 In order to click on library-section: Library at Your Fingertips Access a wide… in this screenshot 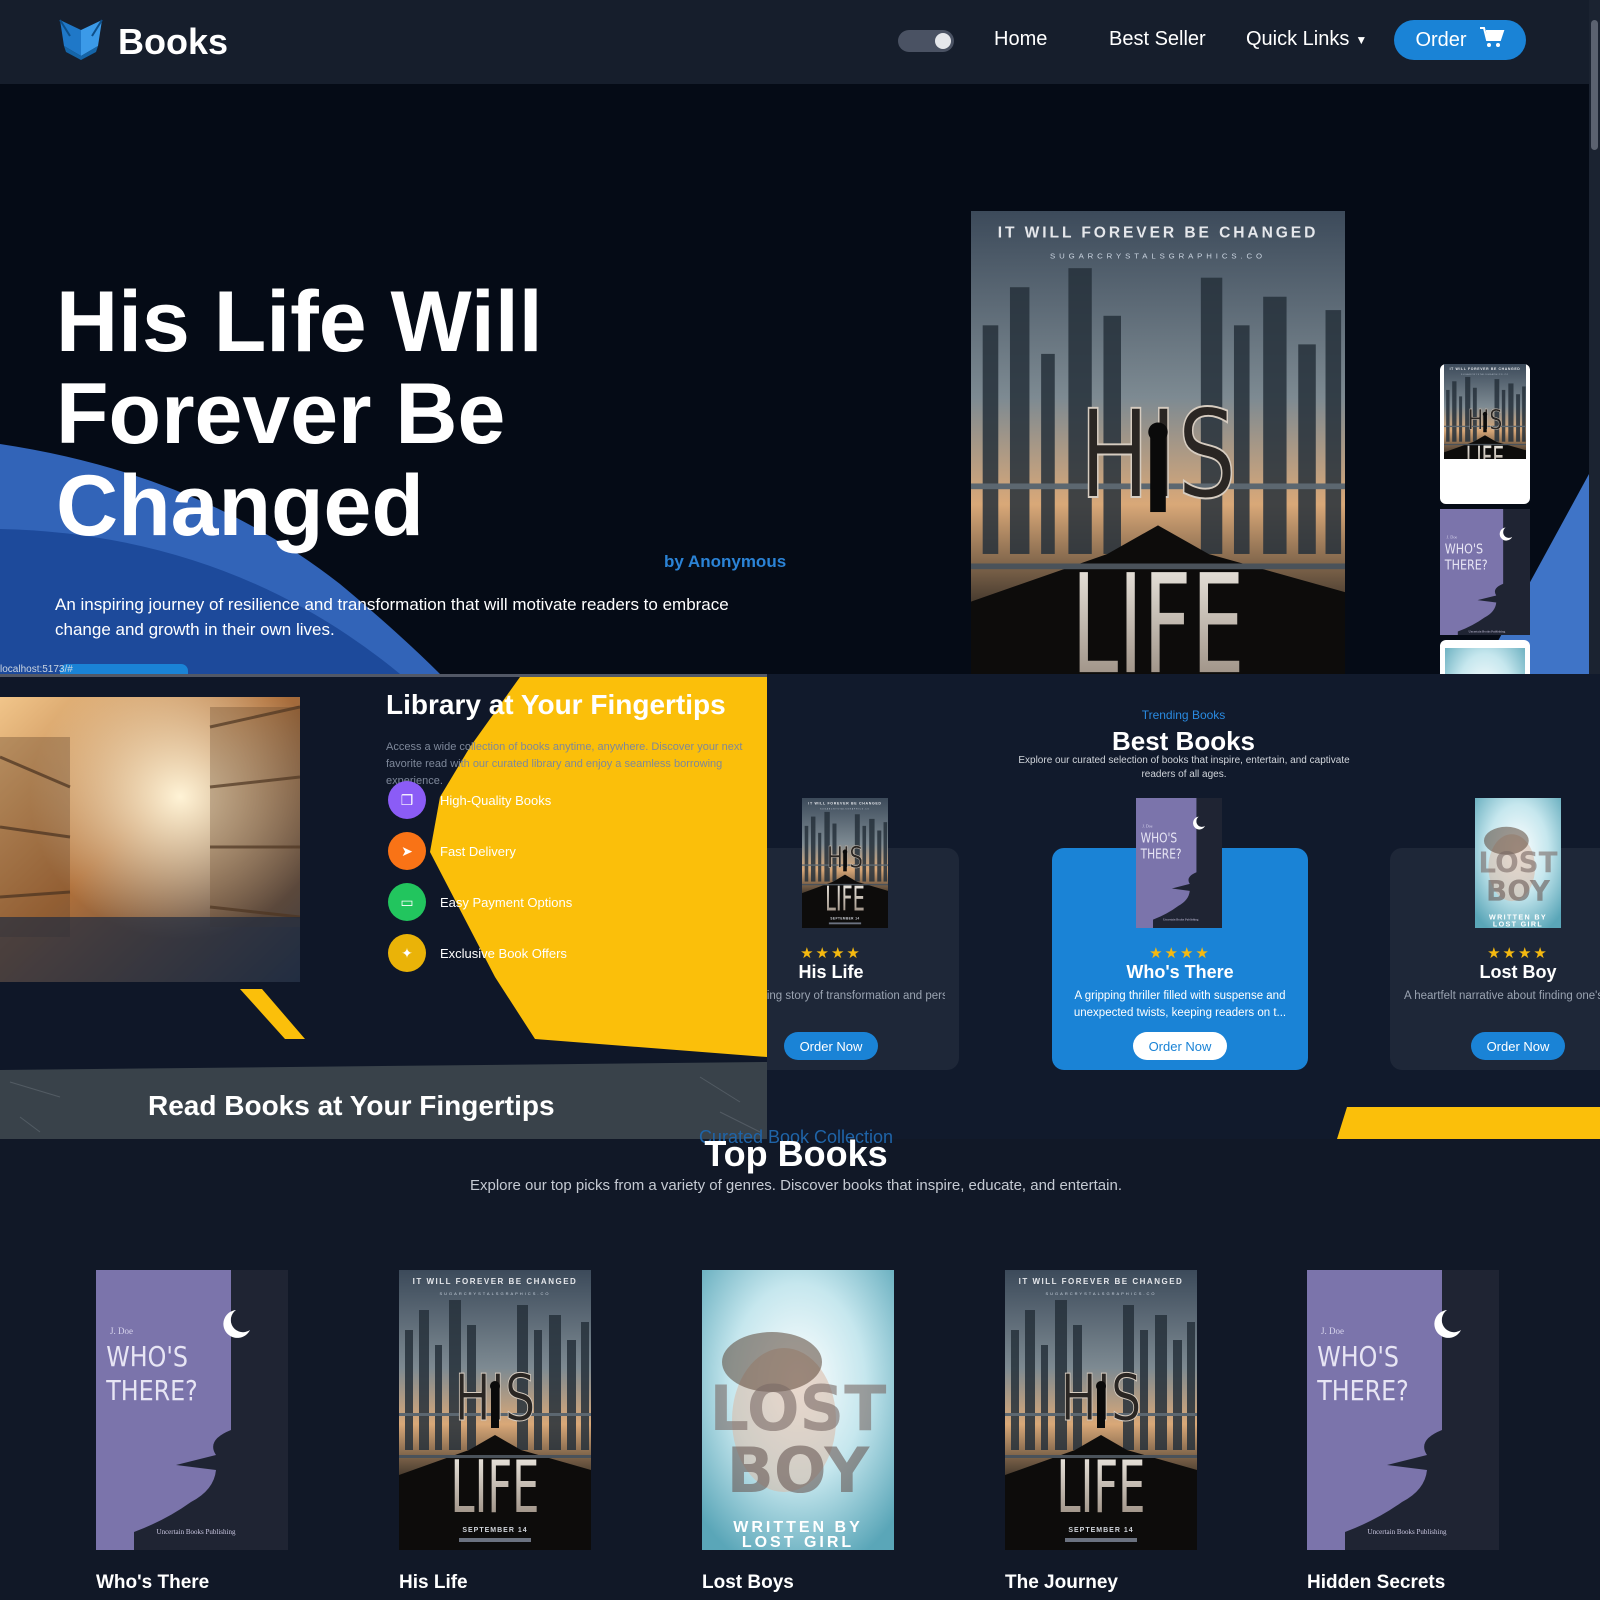, I will do `click(383, 906)`.